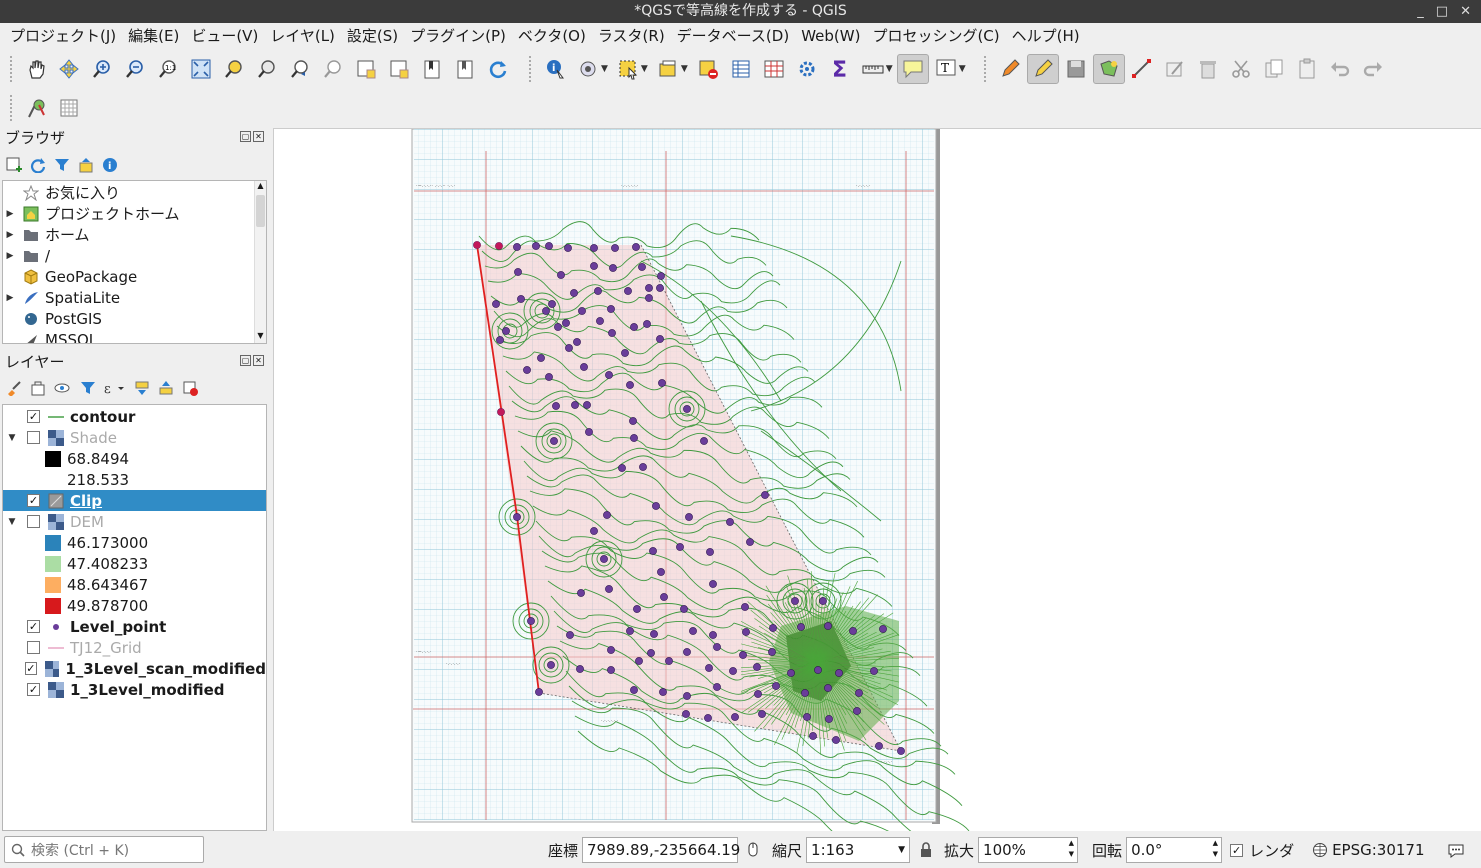  Describe the element at coordinates (1456, 850) in the screenshot. I see `messages-icon` at that location.